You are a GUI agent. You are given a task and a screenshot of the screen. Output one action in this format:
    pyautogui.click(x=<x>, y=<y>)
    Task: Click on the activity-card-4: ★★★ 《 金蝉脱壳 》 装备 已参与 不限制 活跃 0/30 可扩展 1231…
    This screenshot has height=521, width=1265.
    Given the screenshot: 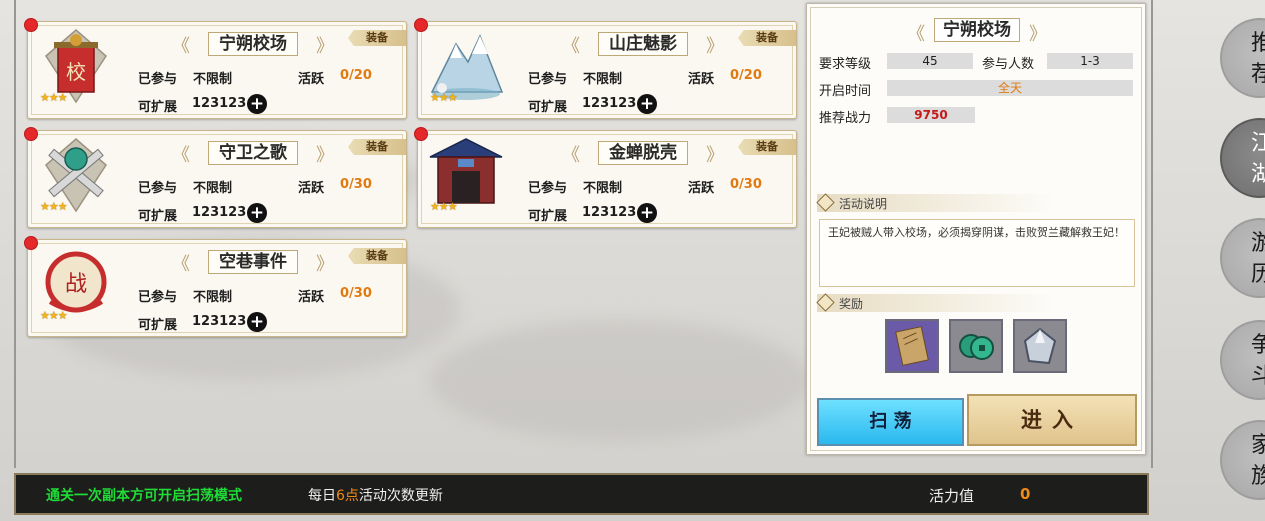 What is the action you would take?
    pyautogui.click(x=605, y=177)
    